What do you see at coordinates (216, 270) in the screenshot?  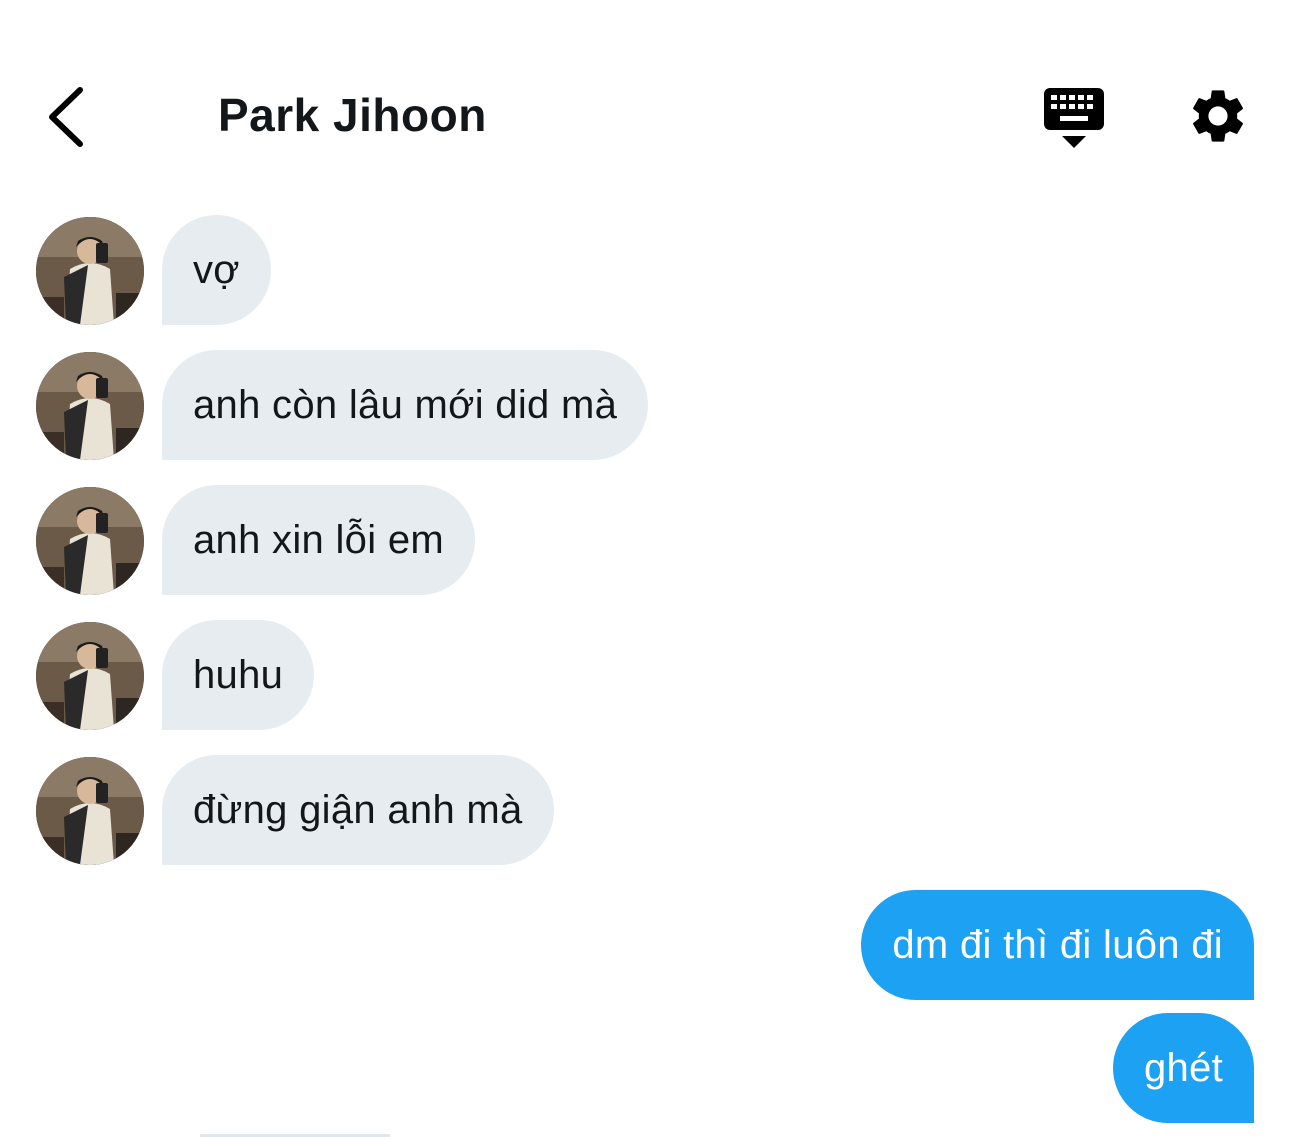 I see `received-message-bubble: vợ` at bounding box center [216, 270].